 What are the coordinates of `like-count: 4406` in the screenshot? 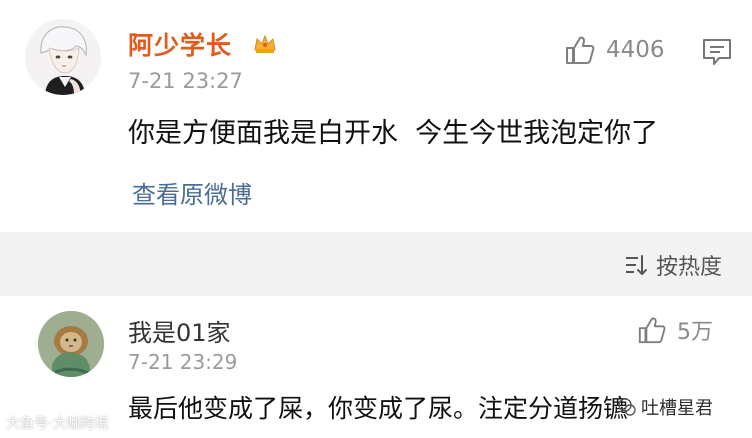 It's located at (635, 50).